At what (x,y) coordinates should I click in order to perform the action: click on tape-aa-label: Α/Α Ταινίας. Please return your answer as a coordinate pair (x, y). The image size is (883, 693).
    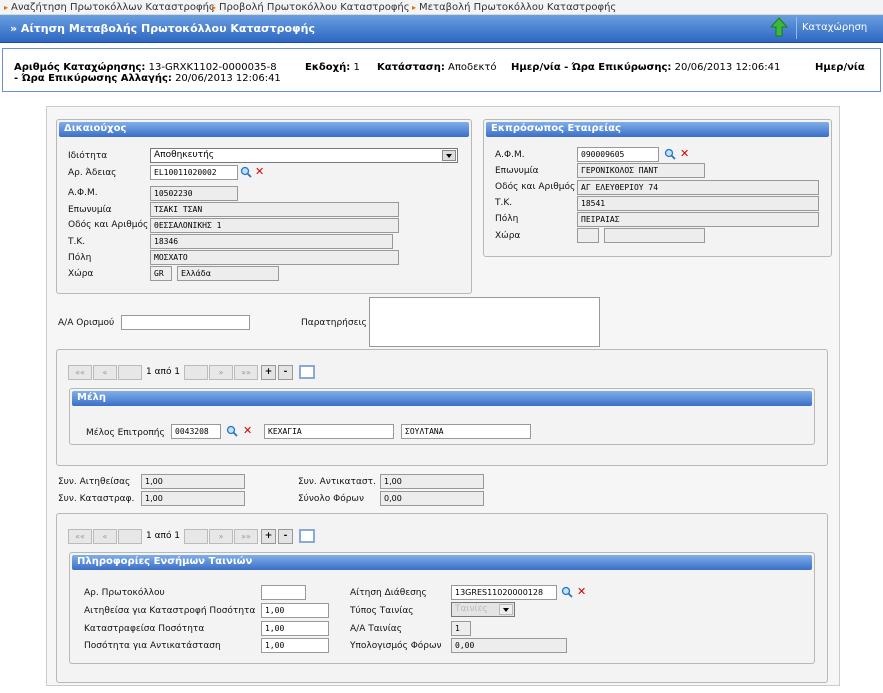
    Looking at the image, I should click on (376, 629).